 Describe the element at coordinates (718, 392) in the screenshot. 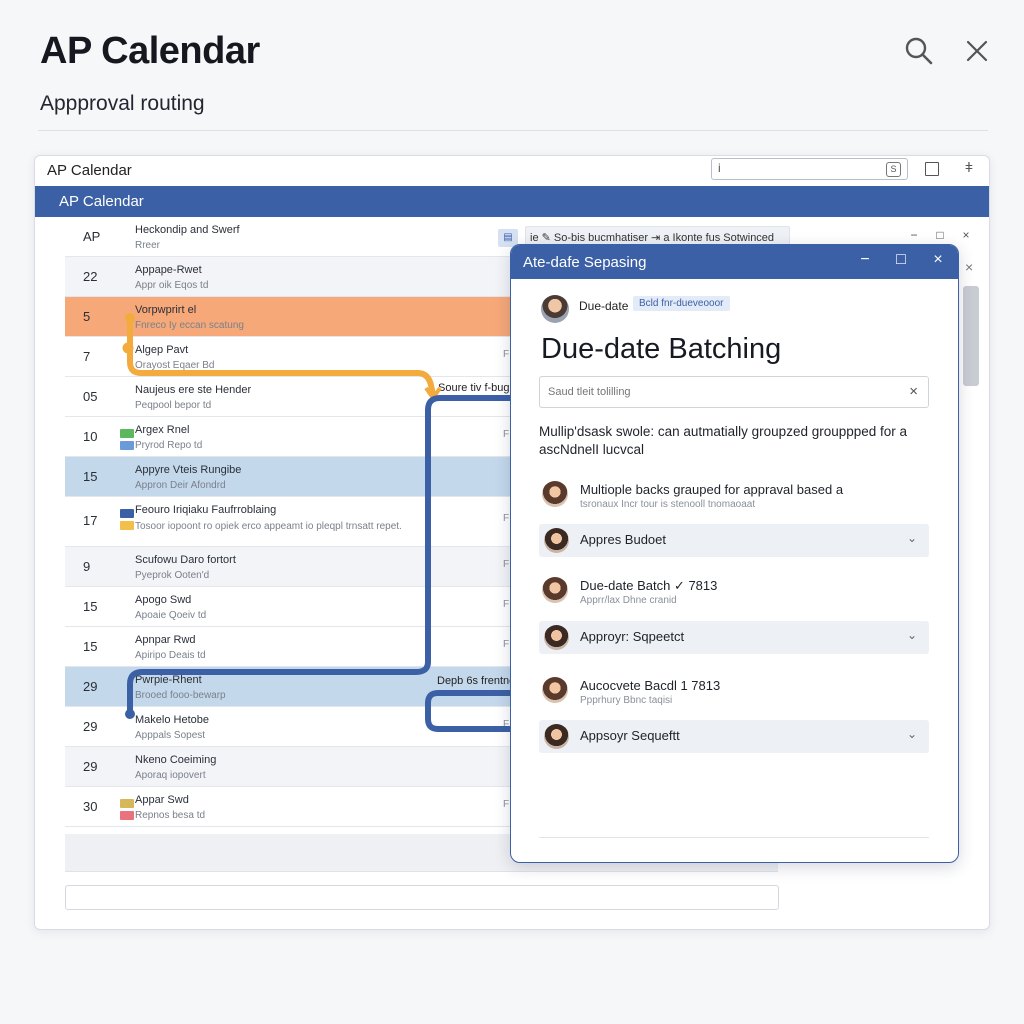

I see `dialog-search-input` at that location.